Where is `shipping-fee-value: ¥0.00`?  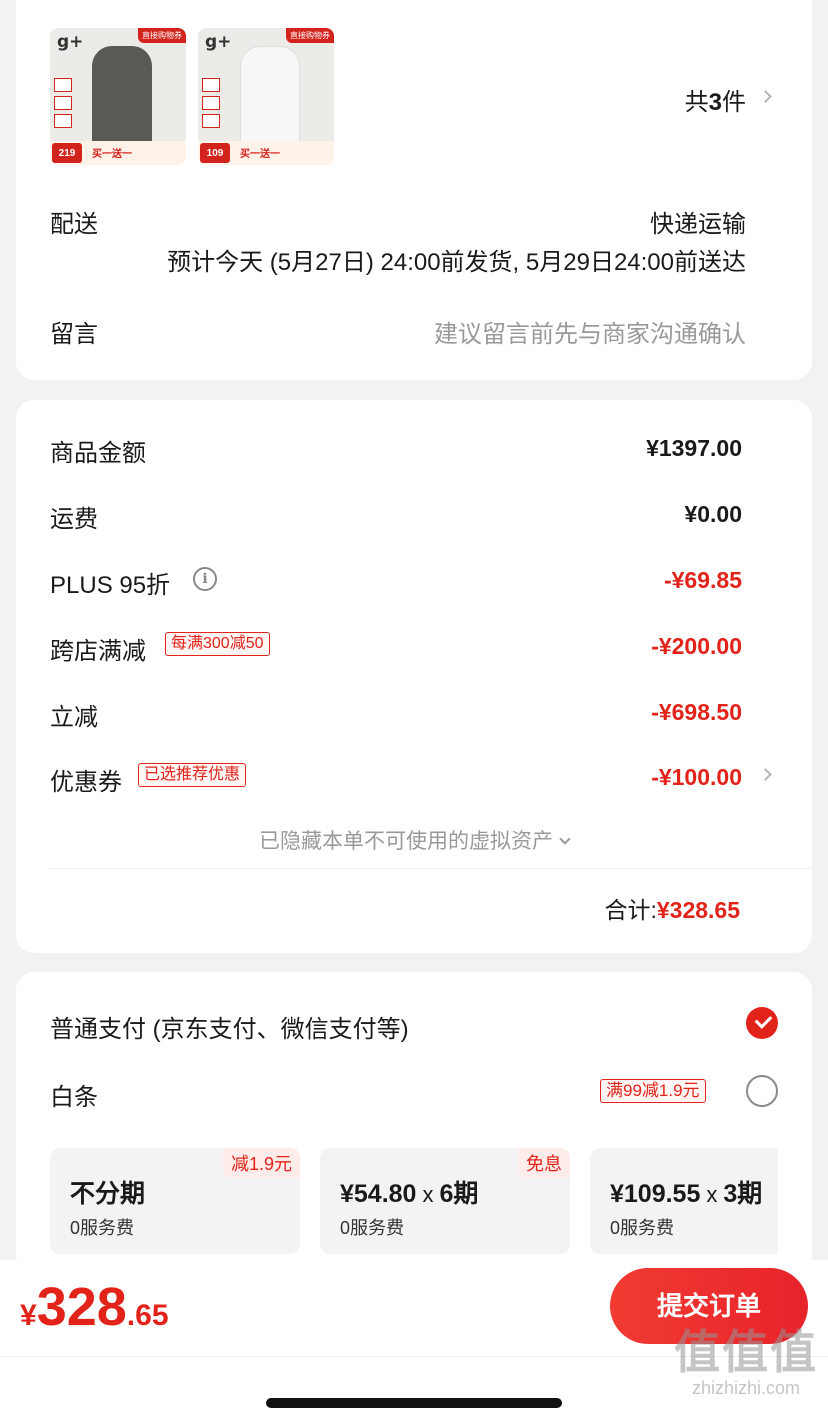
shipping-fee-value: ¥0.00 is located at coordinates (713, 514).